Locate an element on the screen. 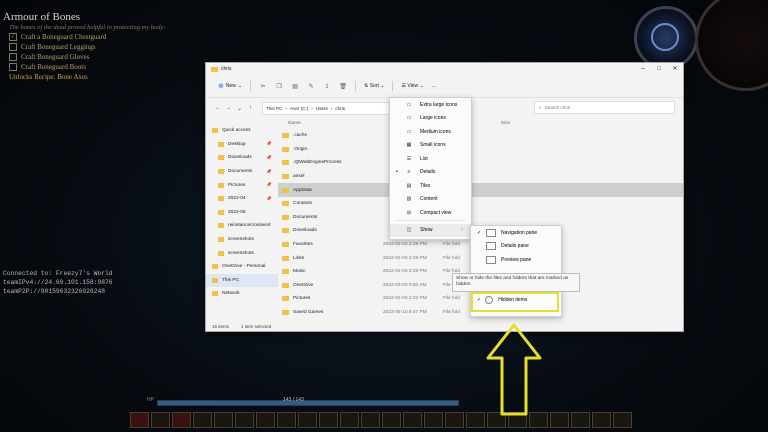  title-bar: chris – □ ✕ is located at coordinates (444, 69).